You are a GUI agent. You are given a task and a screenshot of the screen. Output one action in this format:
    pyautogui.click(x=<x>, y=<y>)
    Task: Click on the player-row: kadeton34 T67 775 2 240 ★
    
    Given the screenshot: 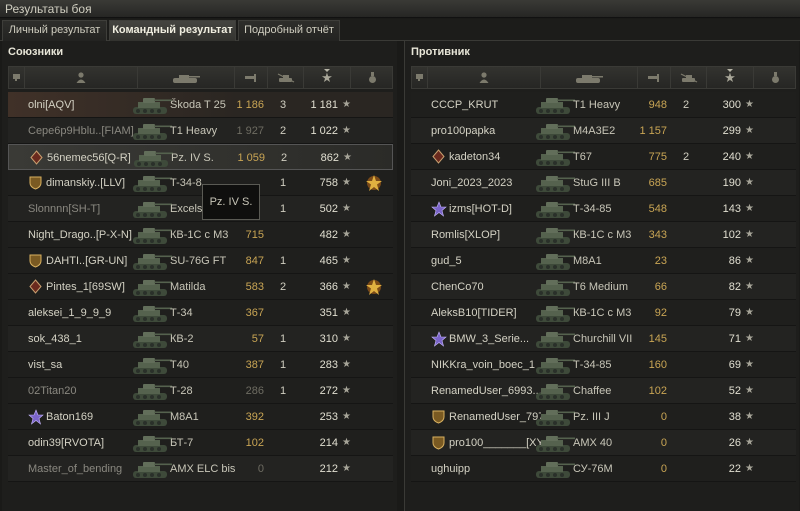 What is the action you would take?
    pyautogui.click(x=603, y=157)
    